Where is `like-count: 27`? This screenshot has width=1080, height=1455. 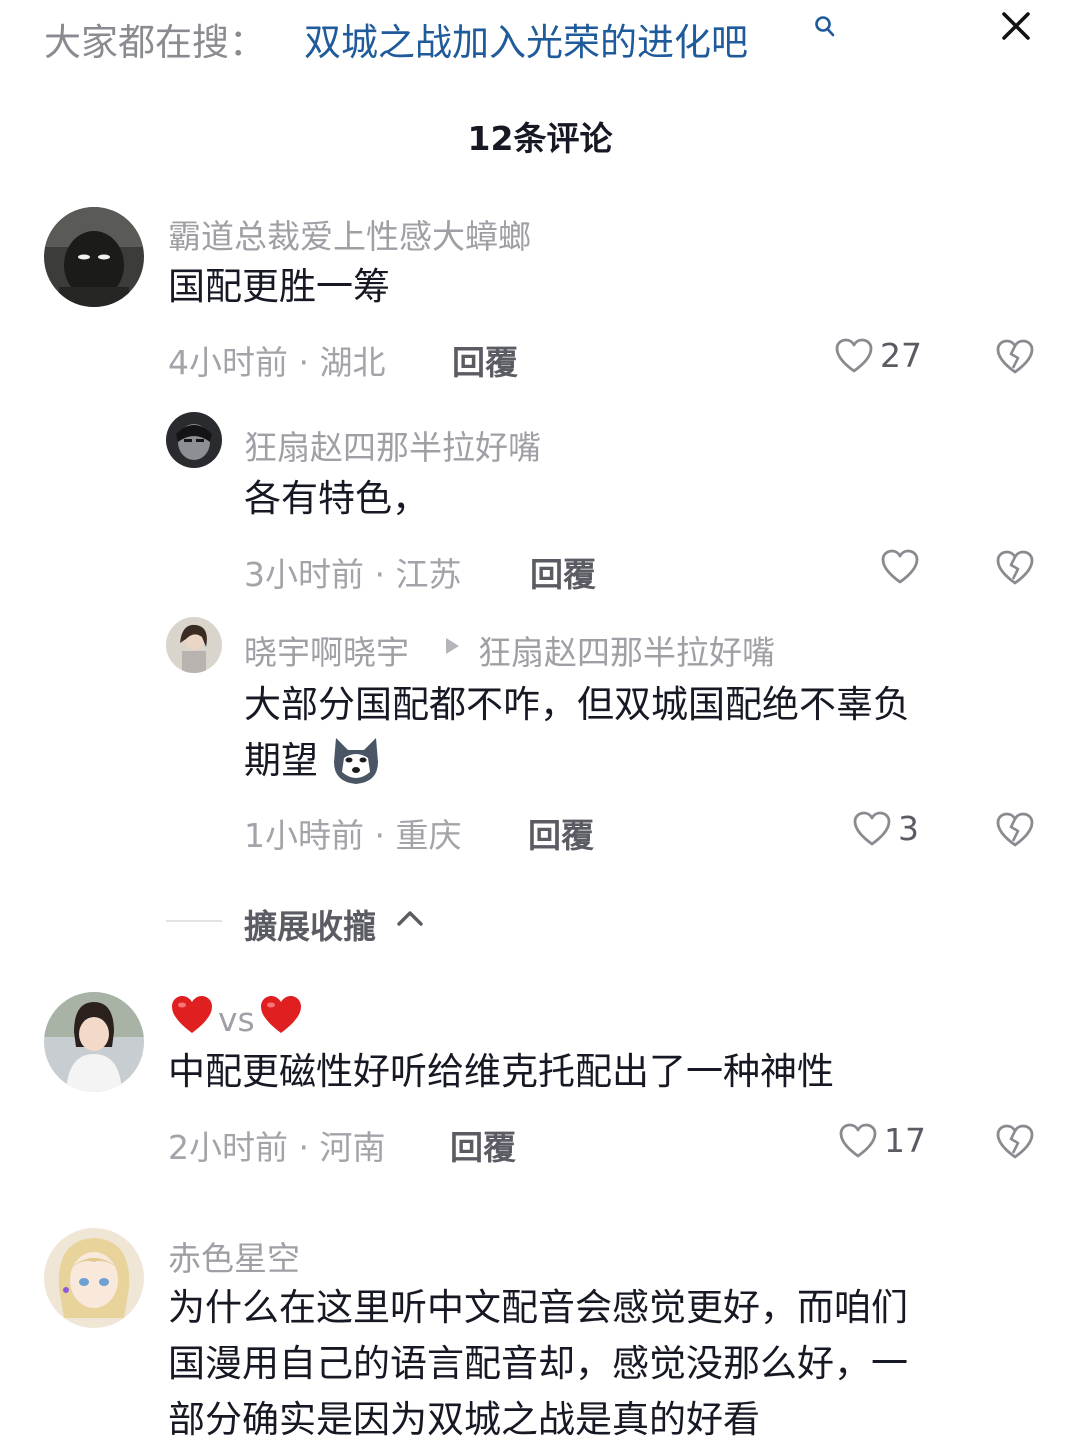
like-count: 27 is located at coordinates (901, 355).